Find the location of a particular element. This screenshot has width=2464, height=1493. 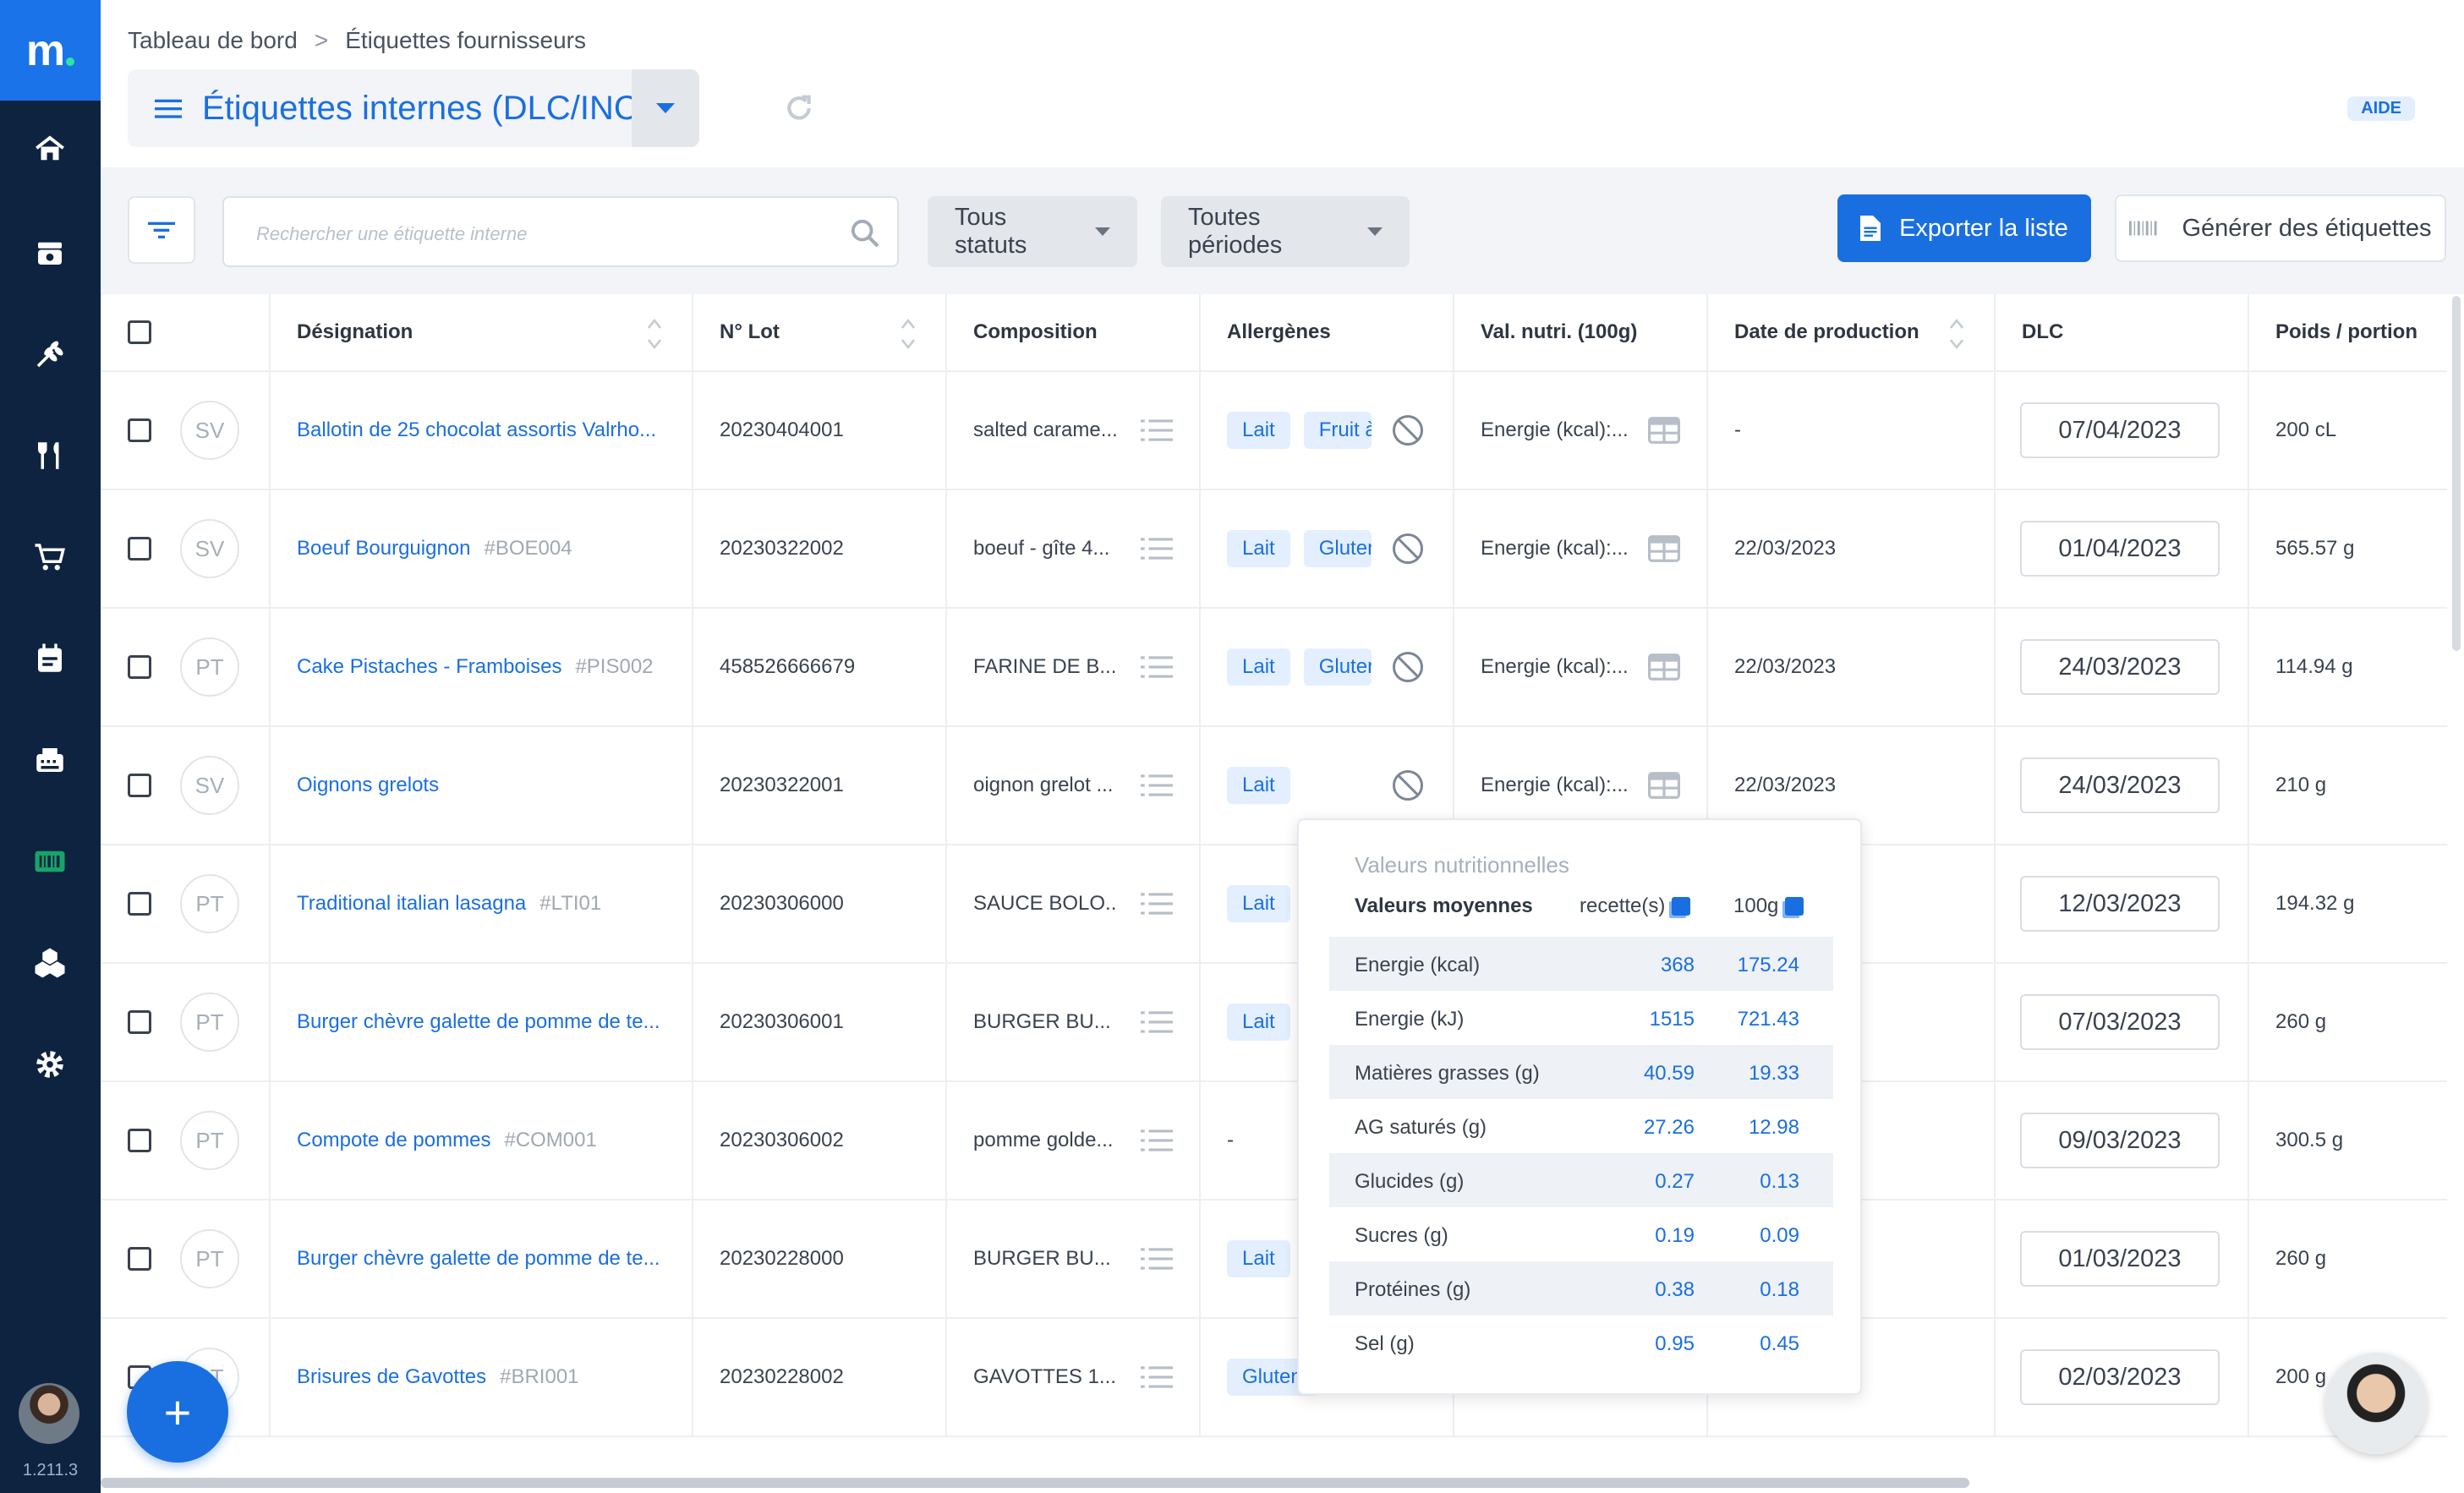

lot-number: 20230228000 is located at coordinates (782, 1258).